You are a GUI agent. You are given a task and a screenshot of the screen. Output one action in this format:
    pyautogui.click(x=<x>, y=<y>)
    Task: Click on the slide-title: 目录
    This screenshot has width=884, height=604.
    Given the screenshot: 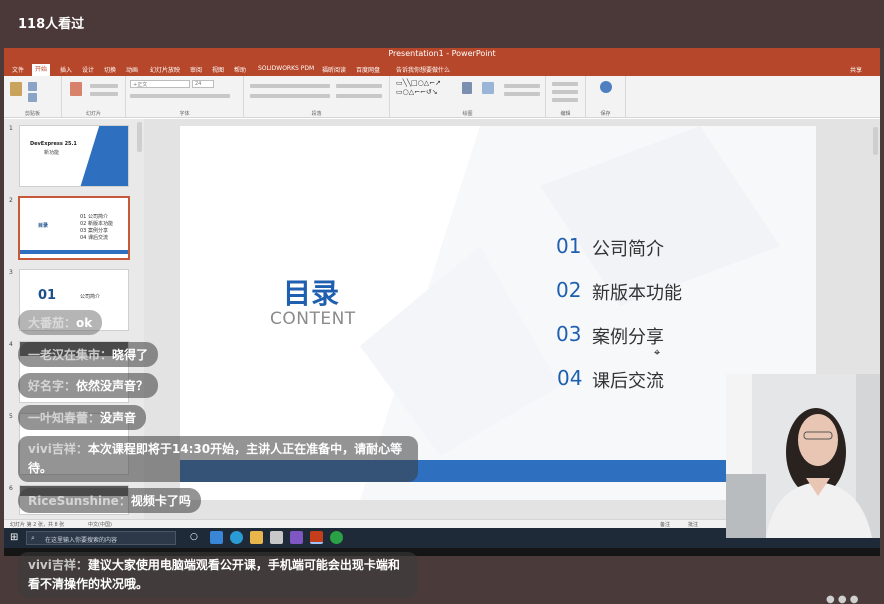 What is the action you would take?
    pyautogui.click(x=311, y=293)
    